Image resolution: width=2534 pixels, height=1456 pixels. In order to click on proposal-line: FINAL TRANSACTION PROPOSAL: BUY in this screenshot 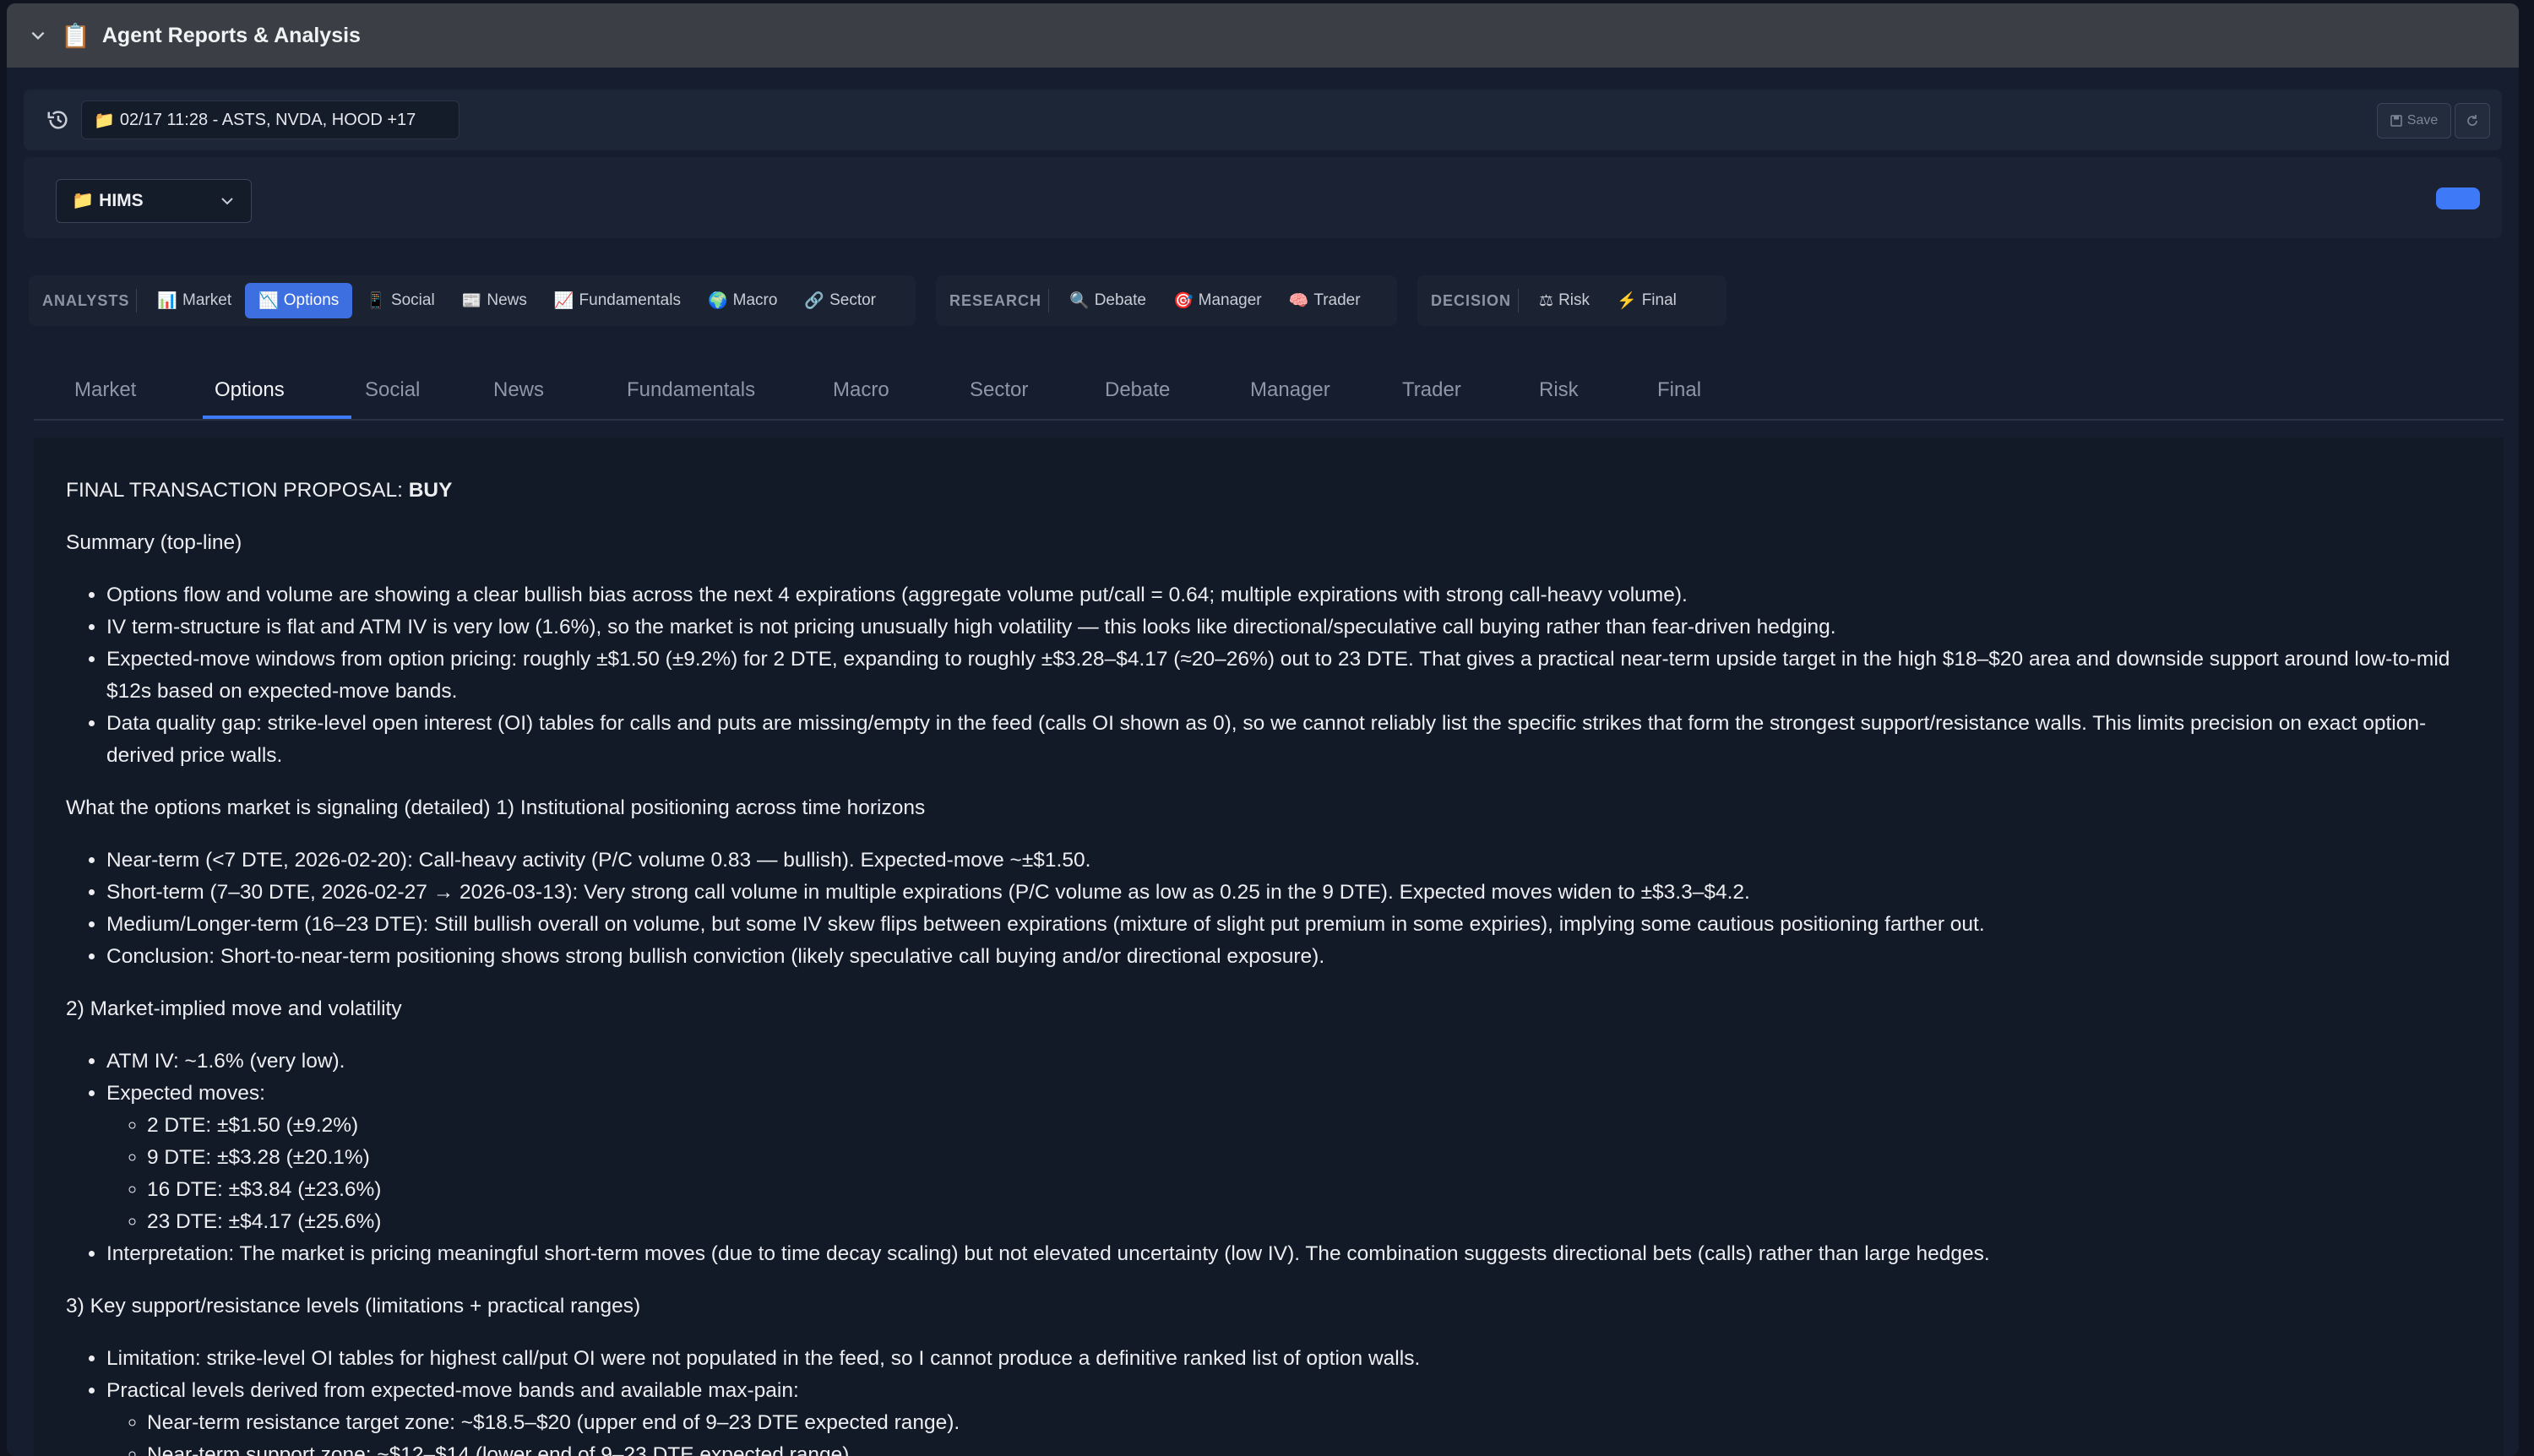, I will do `click(1278, 491)`.